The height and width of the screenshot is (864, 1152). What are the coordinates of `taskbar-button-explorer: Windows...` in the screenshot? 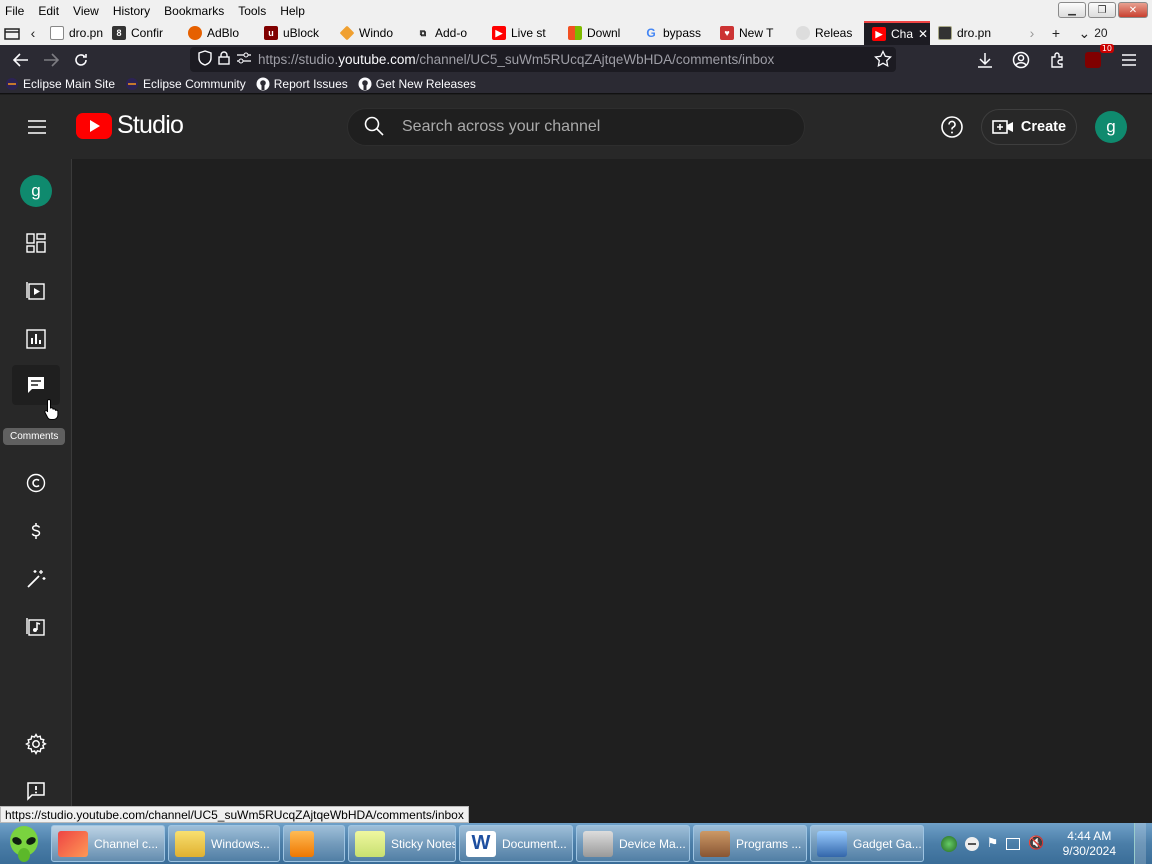 It's located at (224, 843).